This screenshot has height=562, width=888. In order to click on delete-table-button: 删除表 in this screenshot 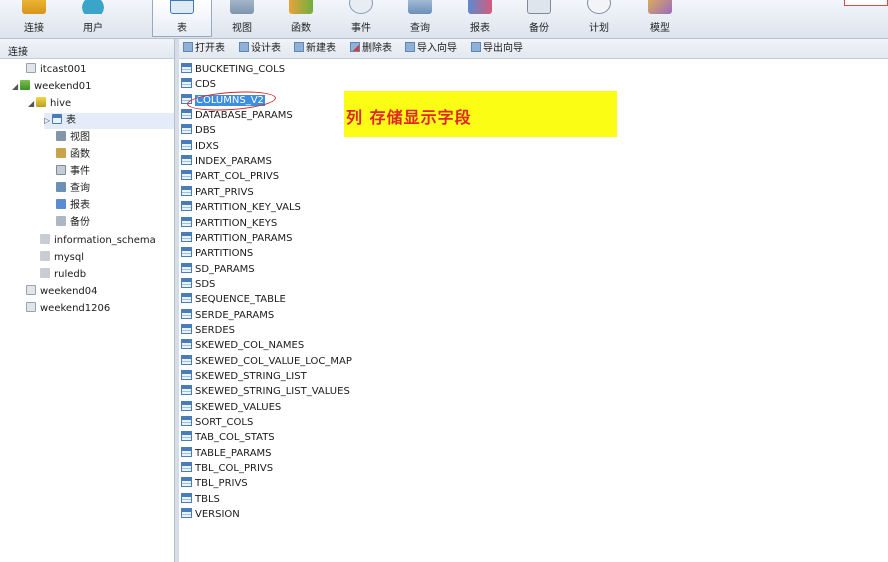, I will do `click(371, 49)`.